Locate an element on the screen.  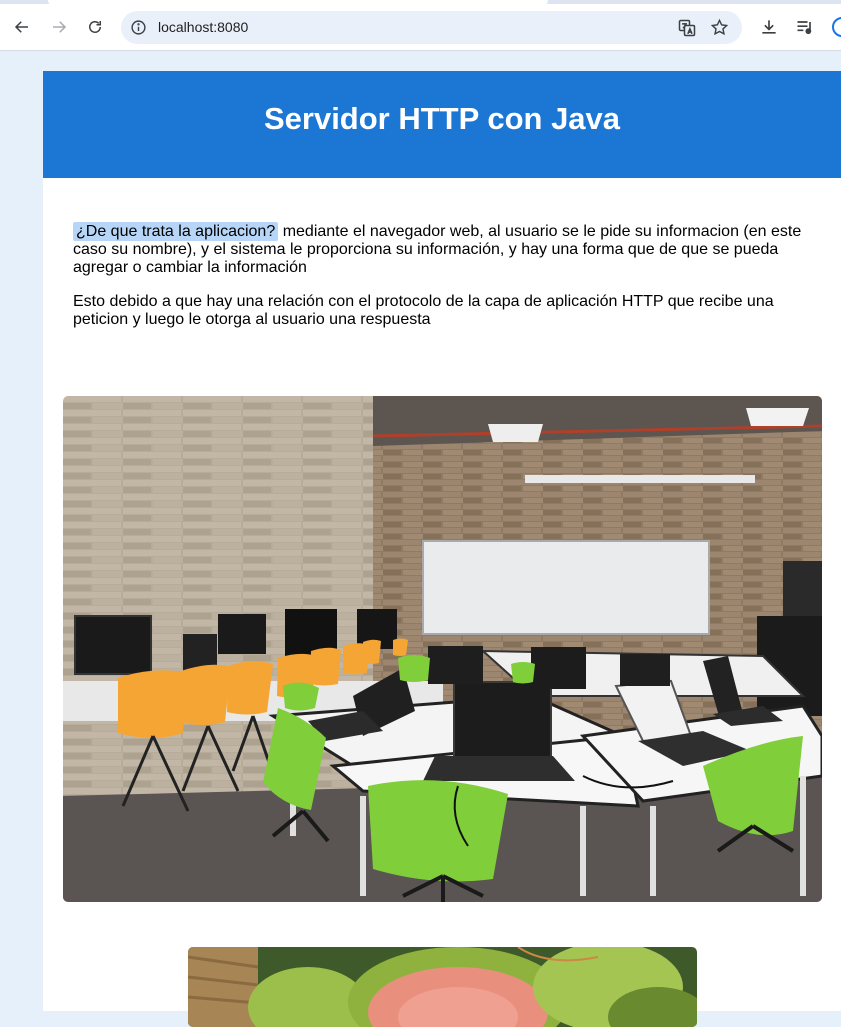
forward-button is located at coordinates (59, 27).